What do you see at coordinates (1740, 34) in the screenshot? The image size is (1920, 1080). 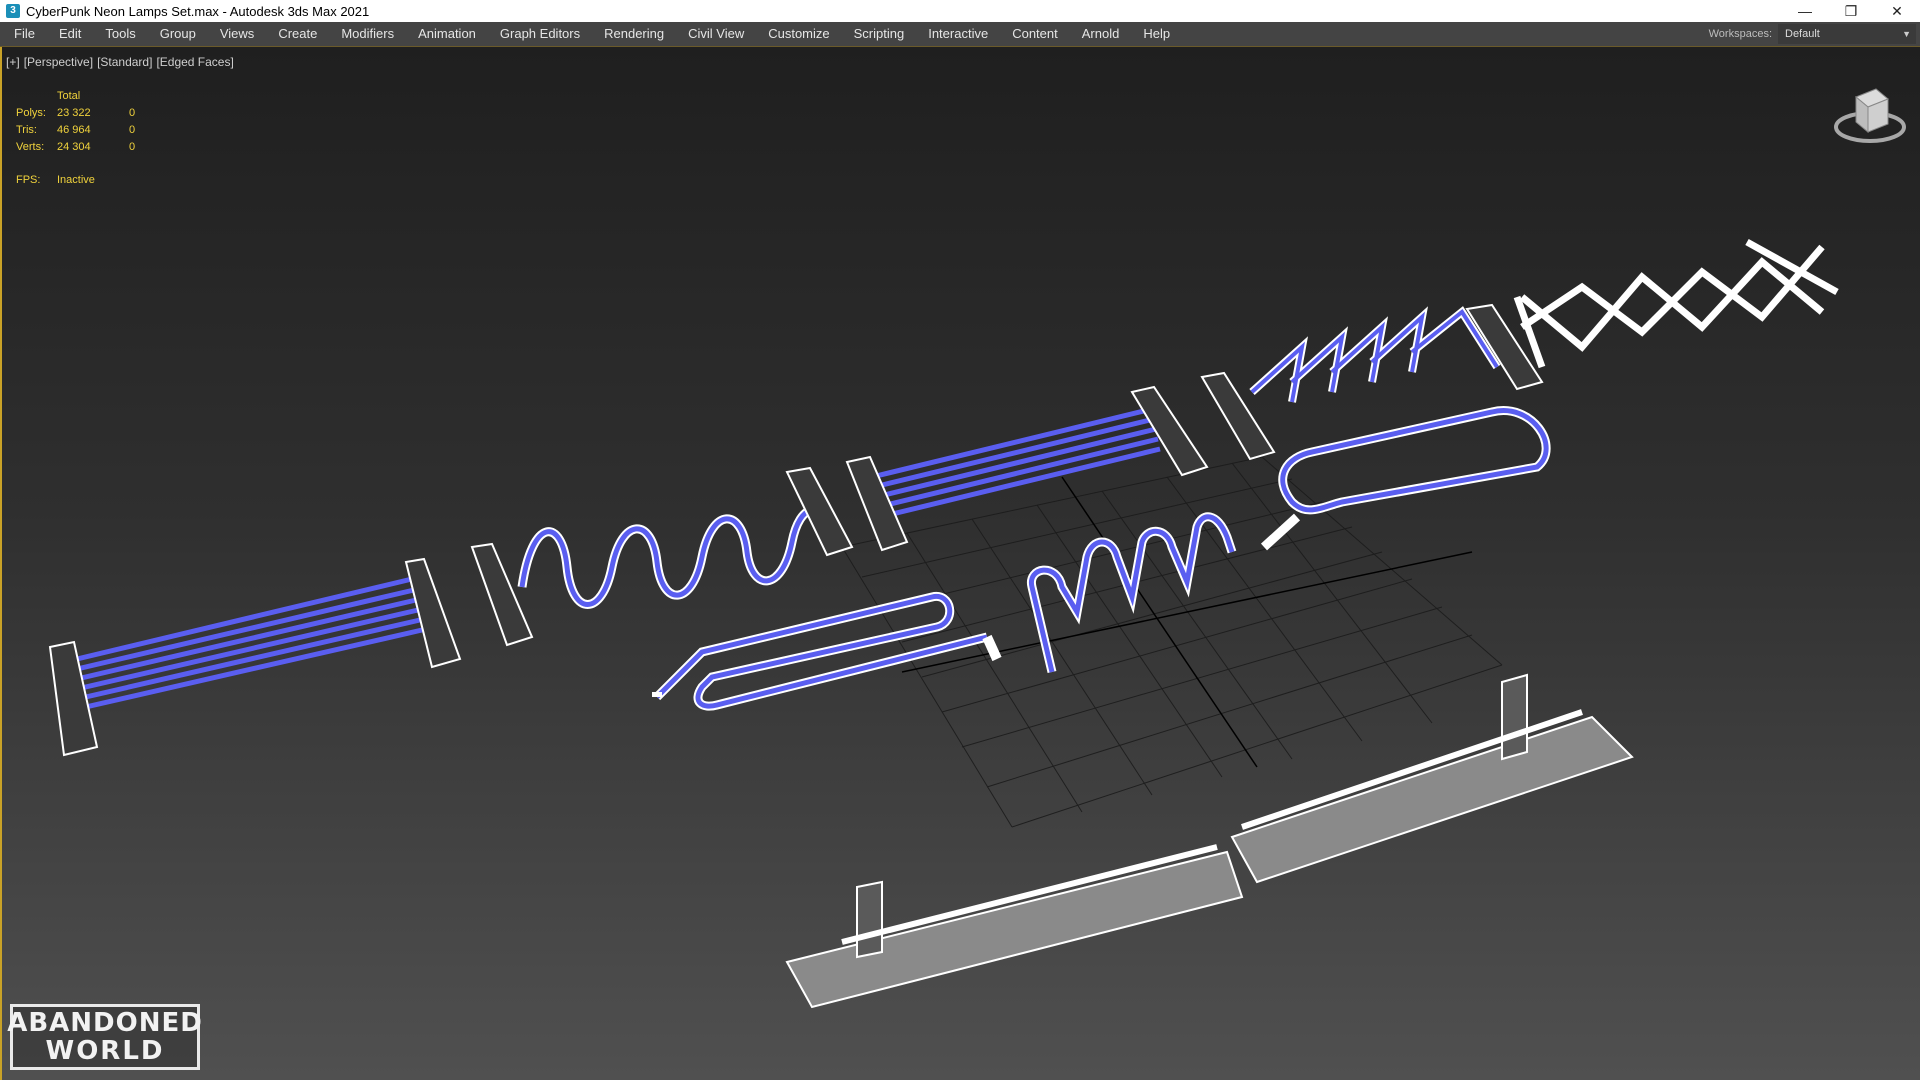 I see `workspace-label: Workspaces:` at bounding box center [1740, 34].